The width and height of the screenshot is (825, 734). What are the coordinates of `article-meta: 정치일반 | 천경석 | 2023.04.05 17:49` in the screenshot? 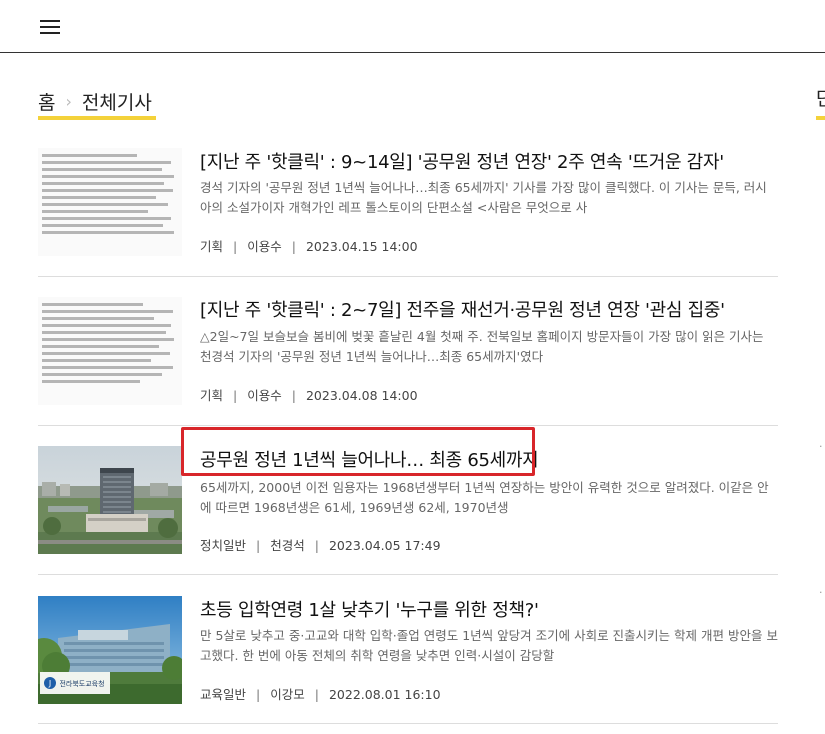 It's located at (320, 544).